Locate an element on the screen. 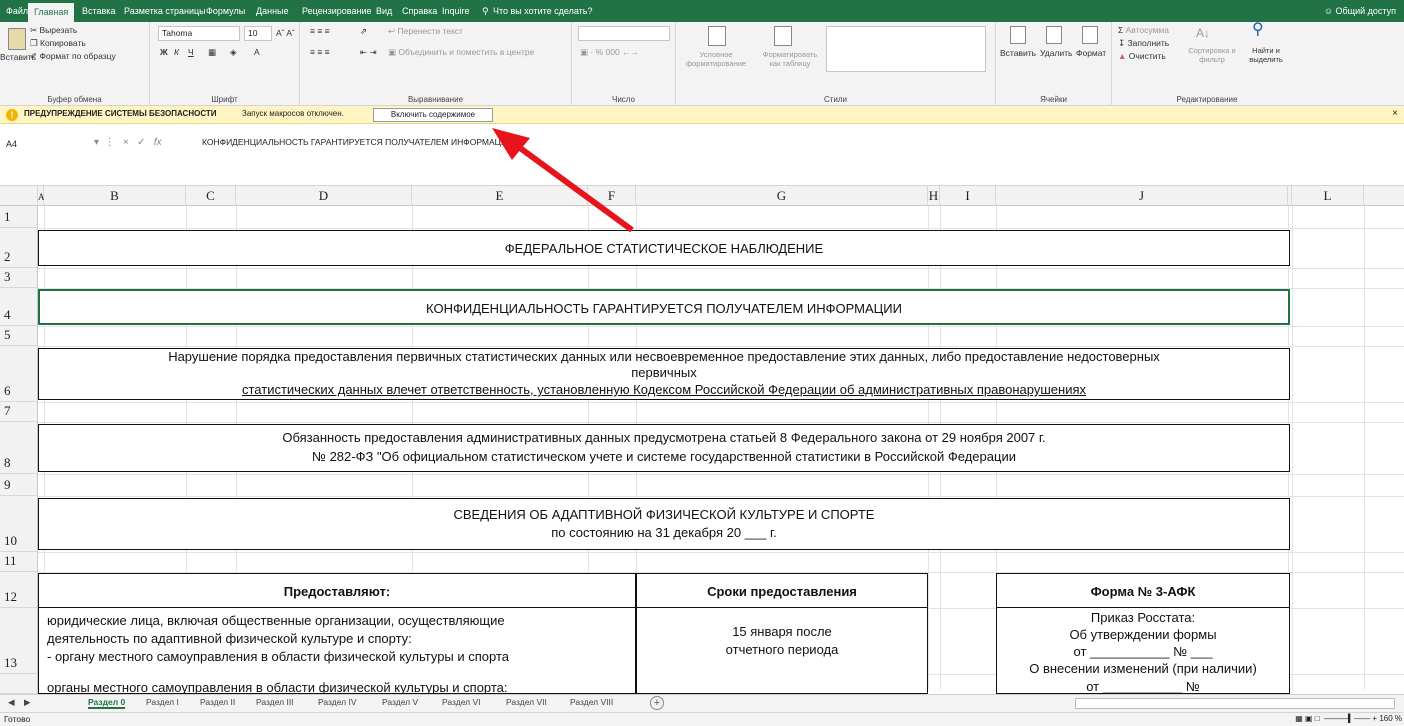  font-color-icon: A is located at coordinates (257, 52).